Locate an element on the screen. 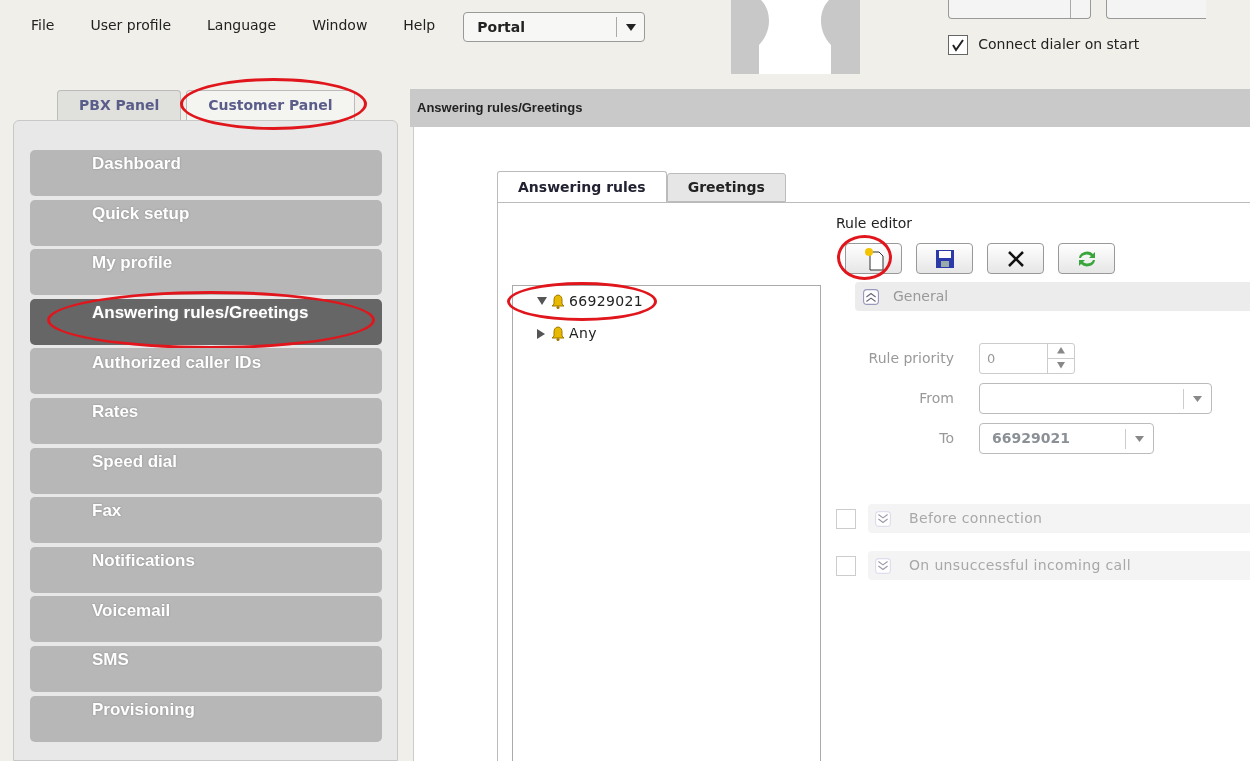 The height and width of the screenshot is (761, 1250). sidebar-item: SMS is located at coordinates (206, 668).